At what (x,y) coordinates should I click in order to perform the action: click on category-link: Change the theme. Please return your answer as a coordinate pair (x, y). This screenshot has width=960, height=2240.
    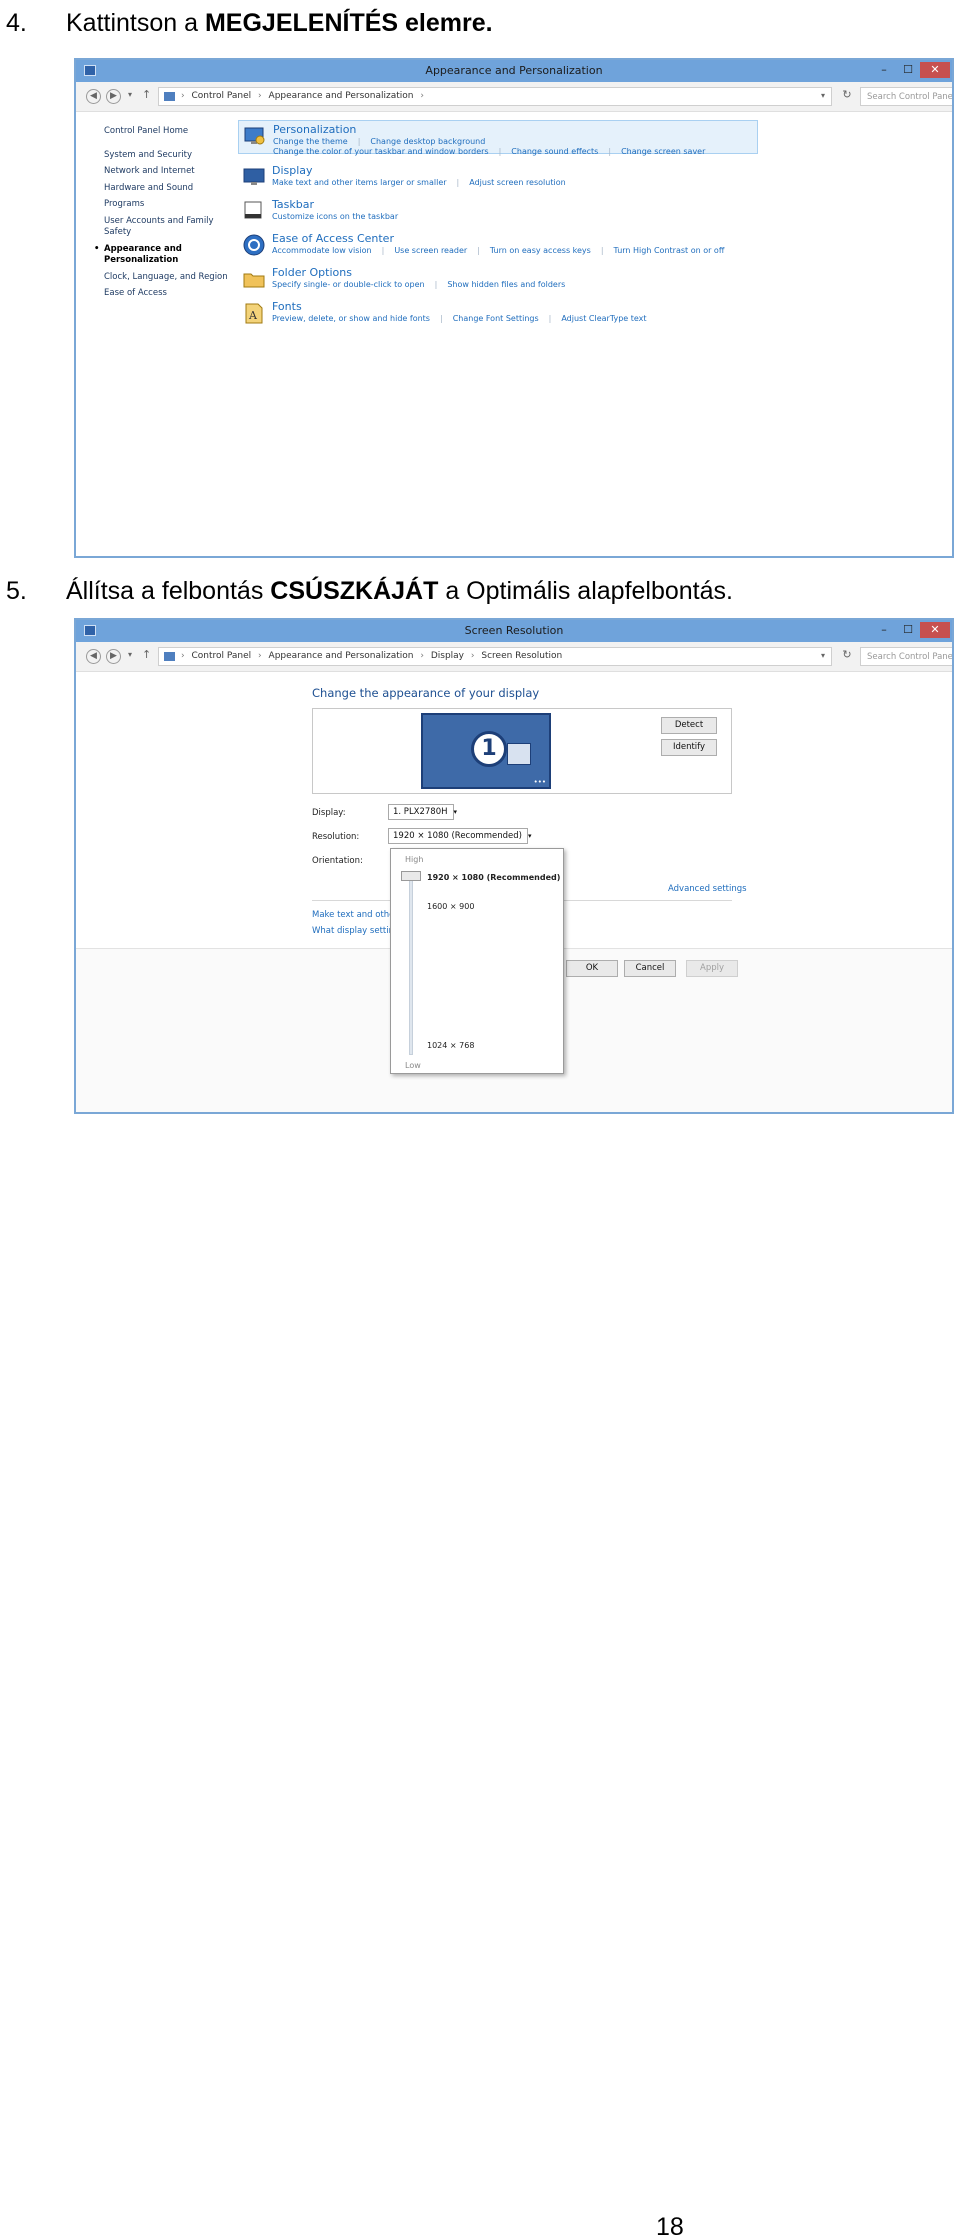
    Looking at the image, I should click on (310, 141).